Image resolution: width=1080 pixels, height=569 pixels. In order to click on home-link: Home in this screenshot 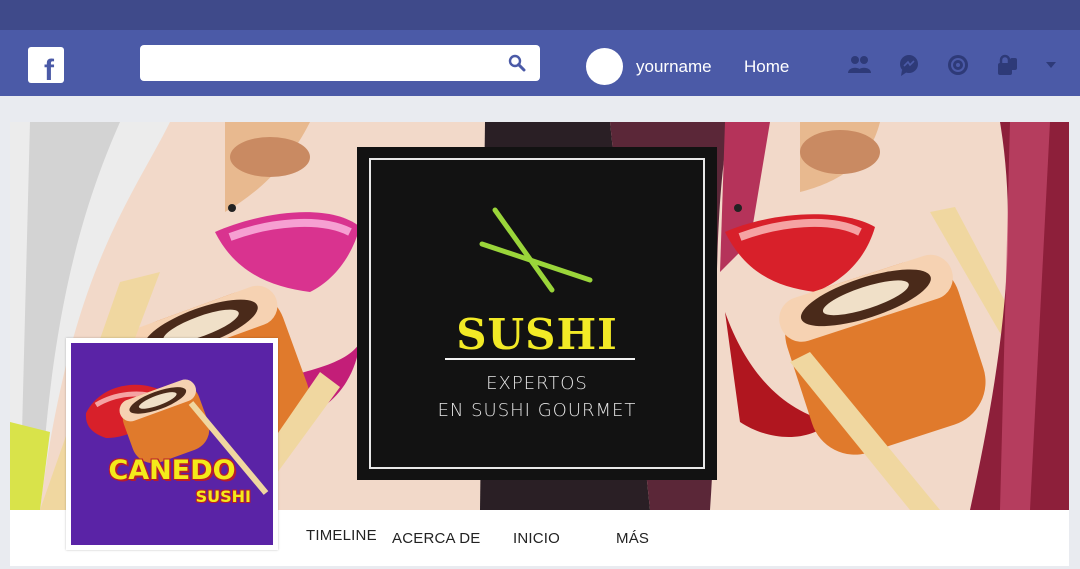, I will do `click(766, 67)`.